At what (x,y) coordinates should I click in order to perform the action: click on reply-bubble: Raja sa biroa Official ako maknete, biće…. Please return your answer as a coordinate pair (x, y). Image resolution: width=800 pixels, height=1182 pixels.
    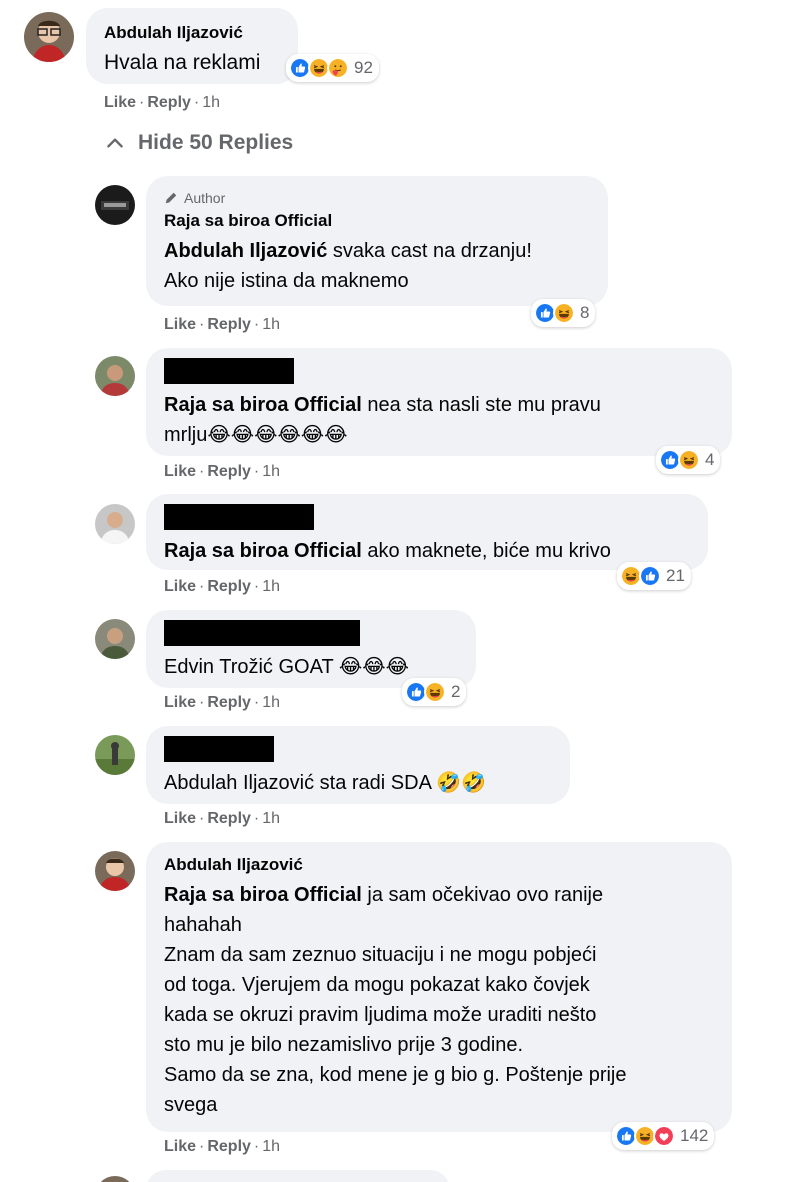
    Looking at the image, I should click on (427, 532).